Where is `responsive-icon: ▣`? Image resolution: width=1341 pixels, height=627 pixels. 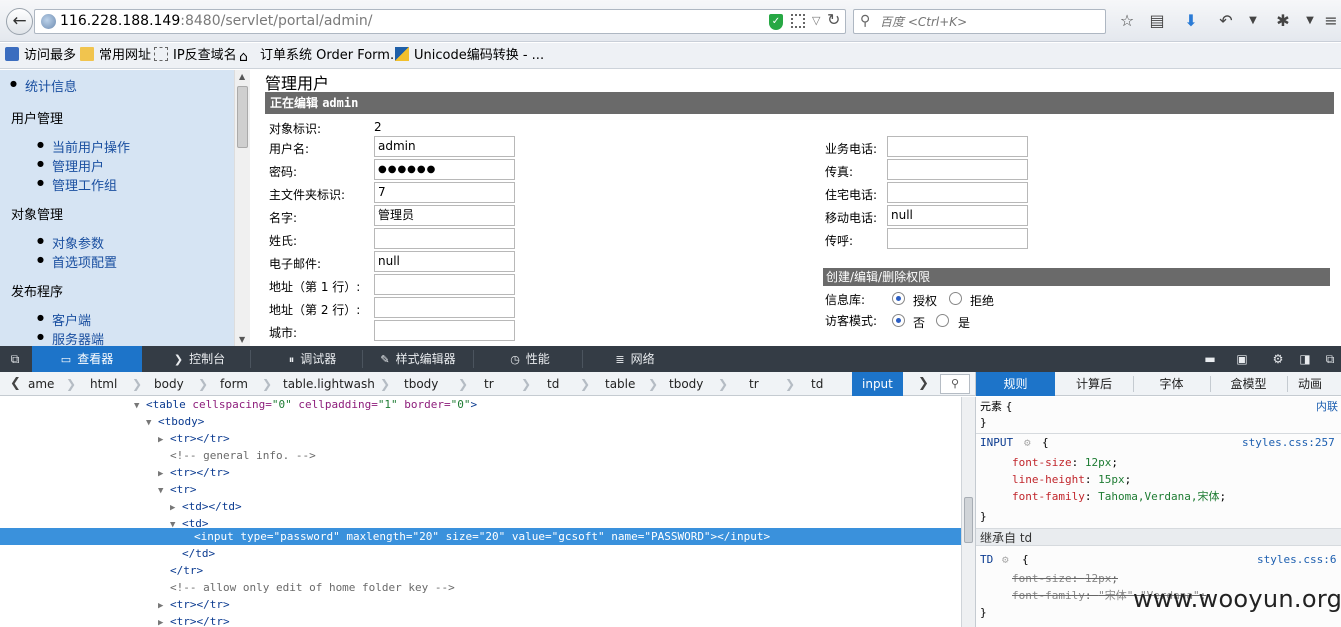
responsive-icon: ▣ is located at coordinates (1242, 359).